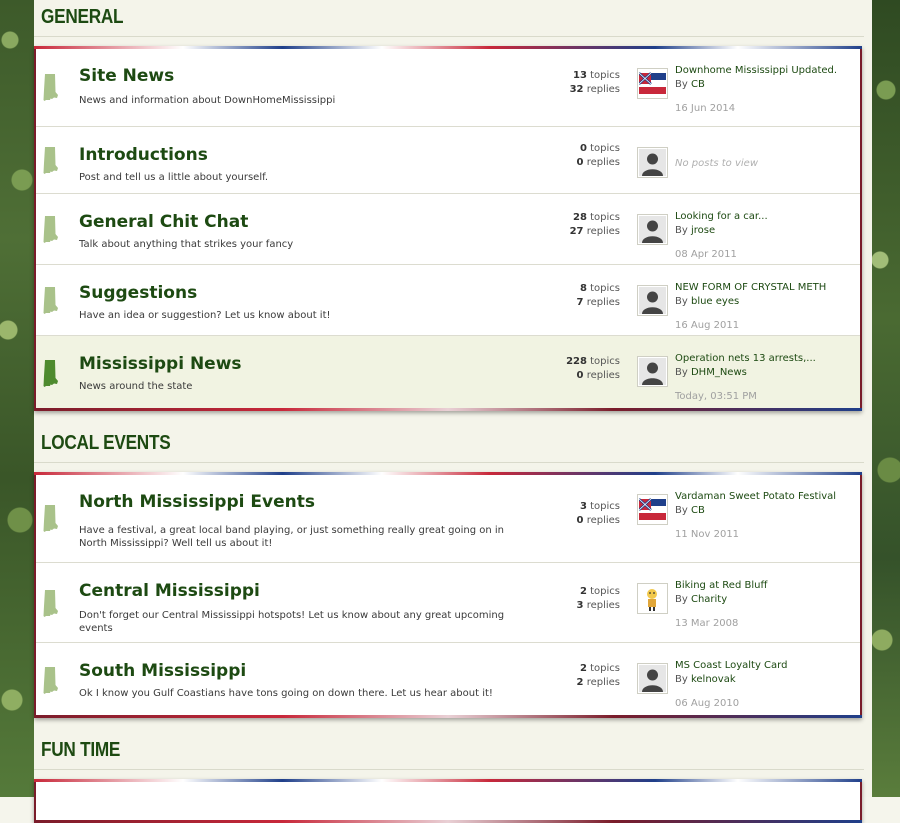  I want to click on last-post-date: 11 Nov 2011, so click(707, 534).